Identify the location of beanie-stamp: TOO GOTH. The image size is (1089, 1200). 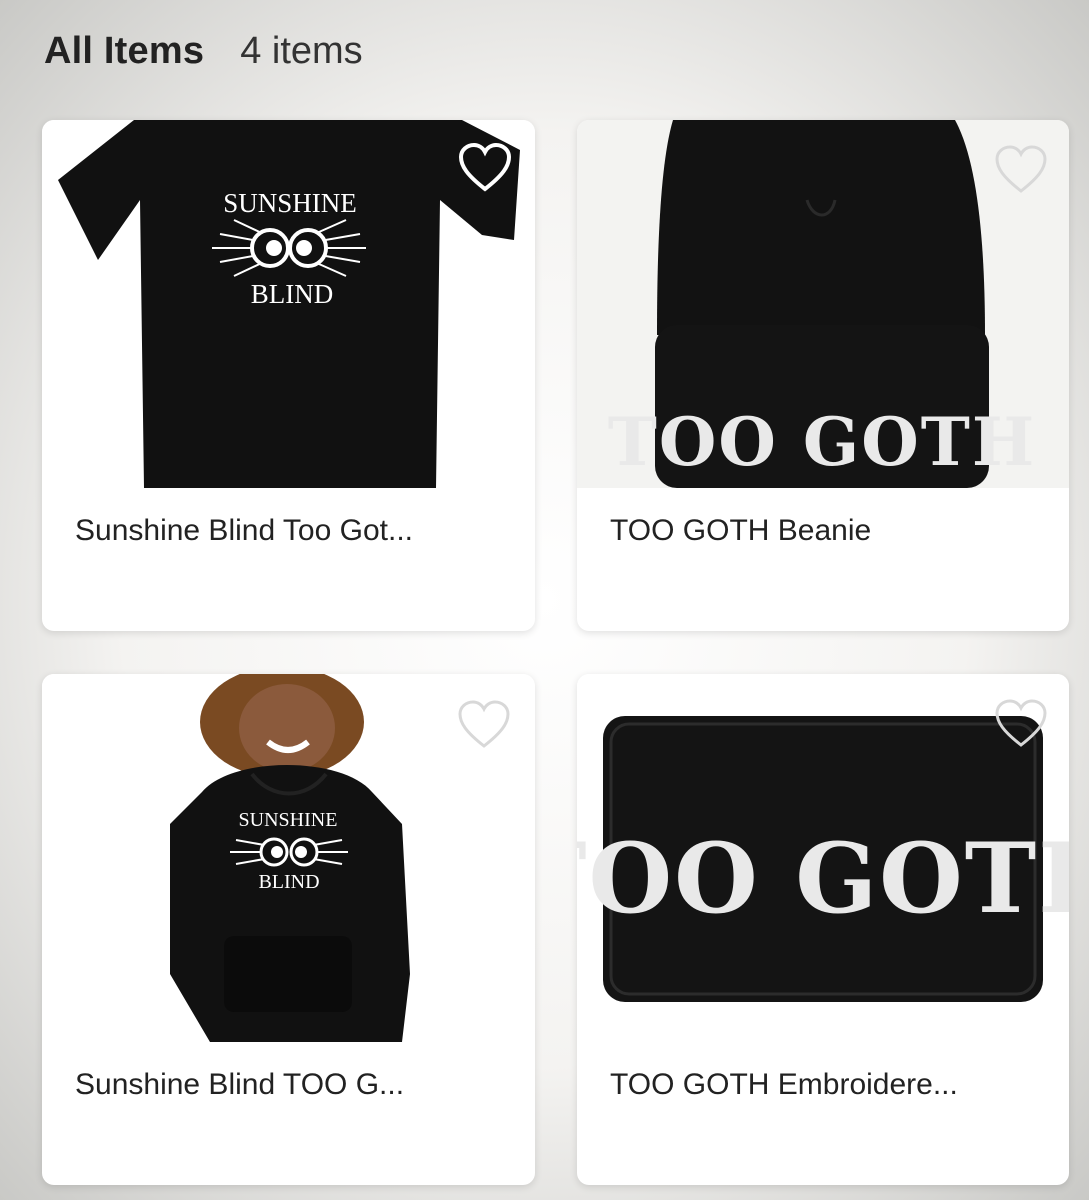
(822, 442).